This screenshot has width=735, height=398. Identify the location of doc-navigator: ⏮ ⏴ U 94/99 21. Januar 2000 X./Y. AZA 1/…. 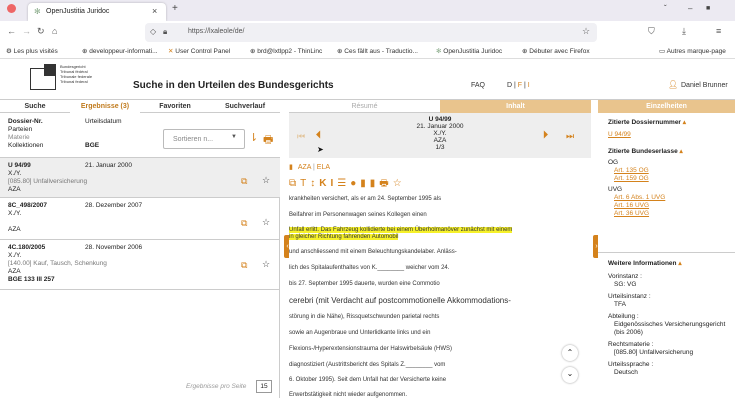
(440, 135).